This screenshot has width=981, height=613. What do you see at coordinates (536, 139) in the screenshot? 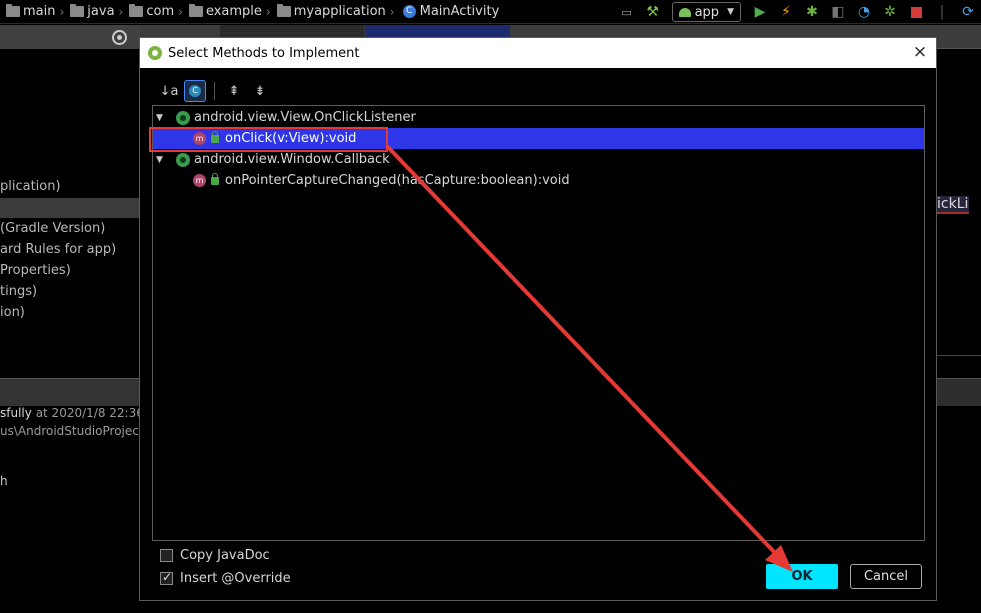
I see `tree-node-method-selected: m onClick(v:View):void` at bounding box center [536, 139].